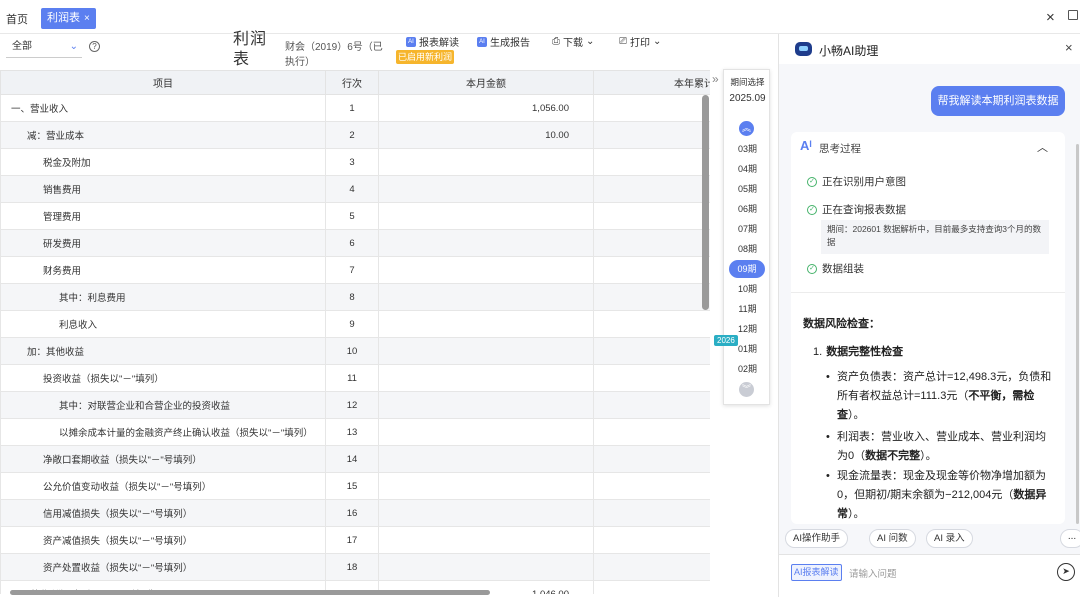 The width and height of the screenshot is (1080, 597). What do you see at coordinates (1042, 147) in the screenshot?
I see `chevron-up-icon: ︿` at bounding box center [1042, 147].